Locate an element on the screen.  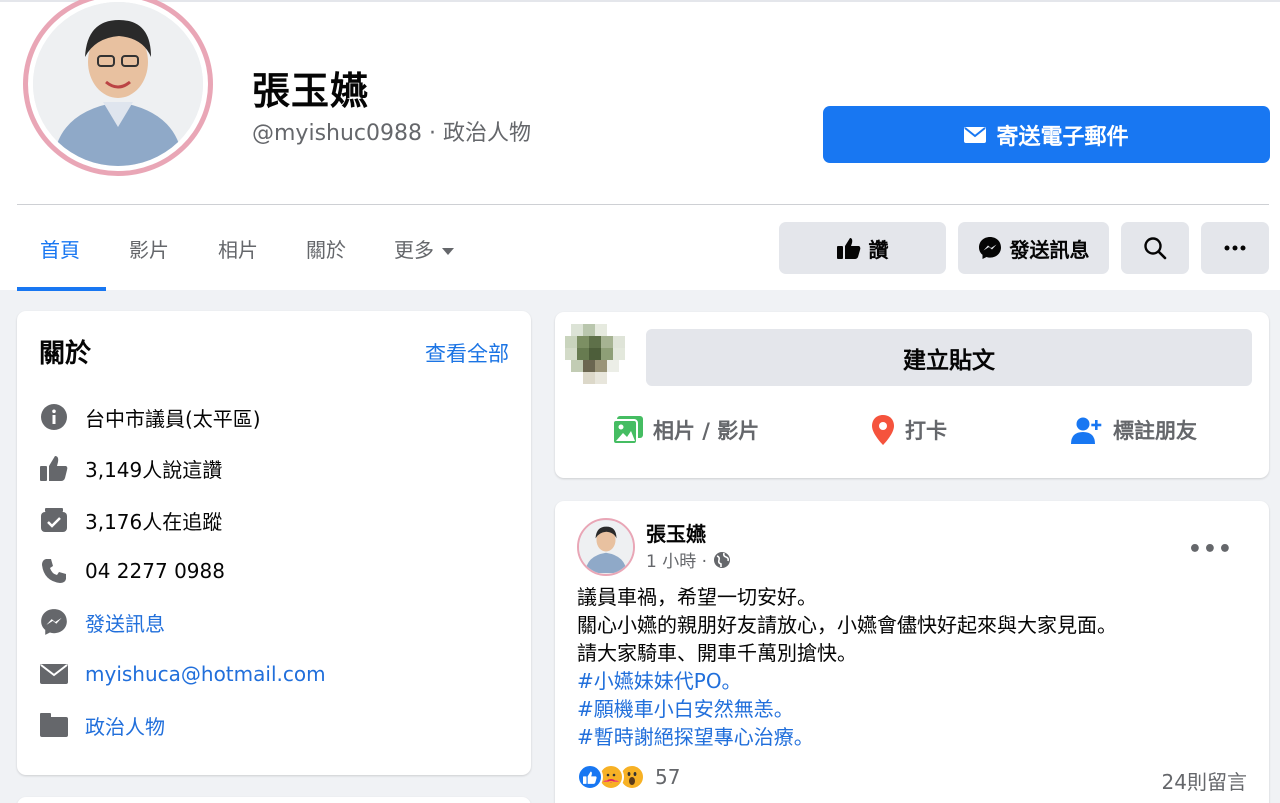
check-in-label: 打卡 is located at coordinates (926, 431).